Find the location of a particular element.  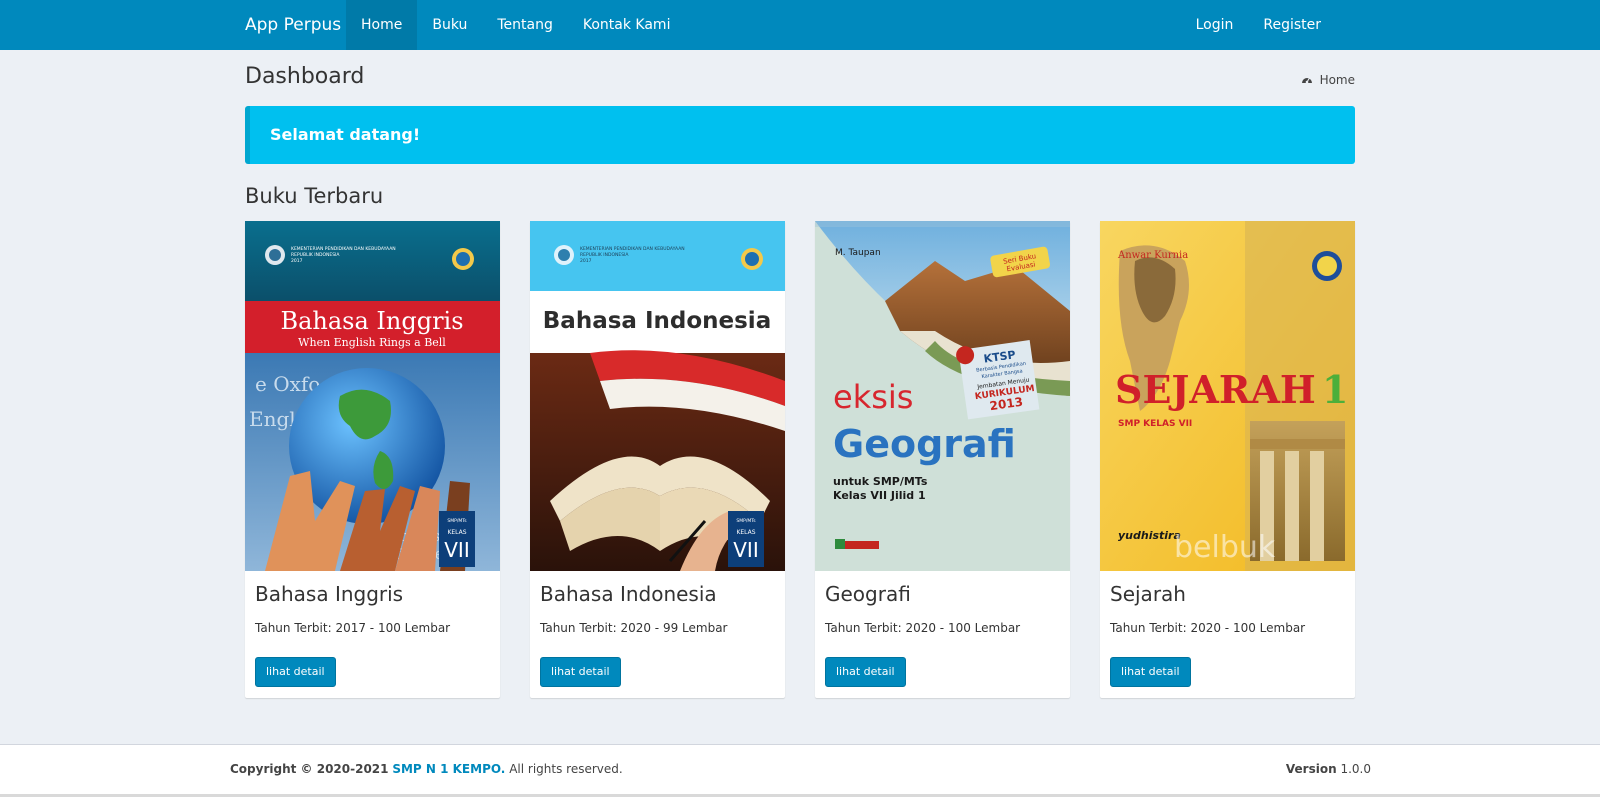

cover-title: Bahasa Inggris is located at coordinates (371, 321).